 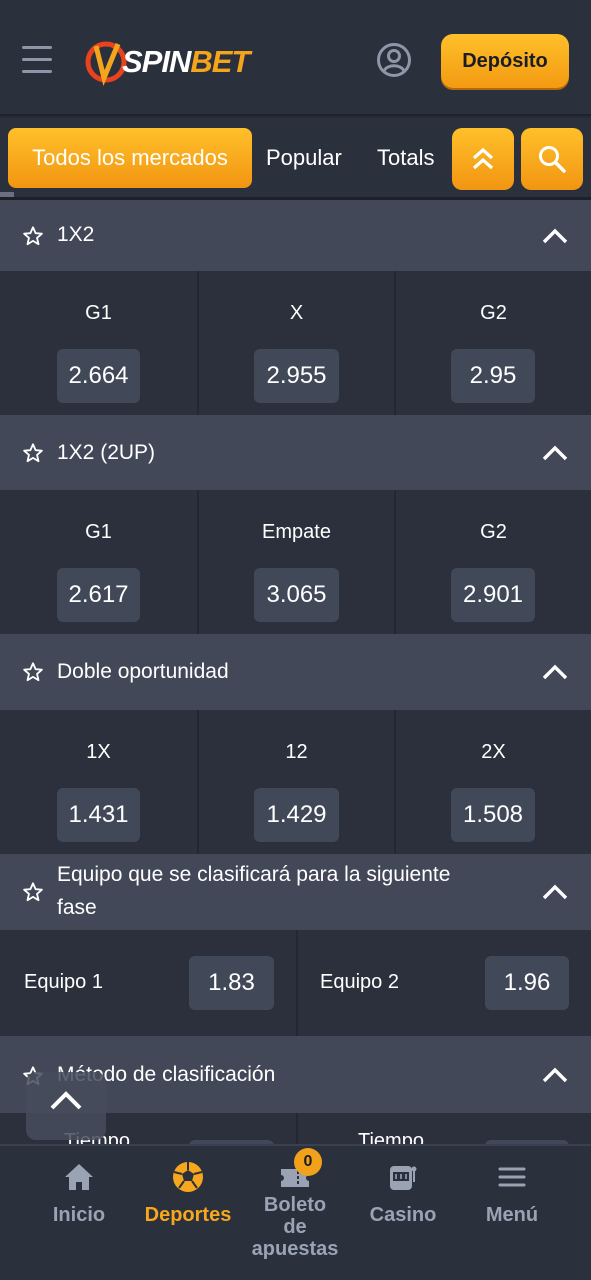 I want to click on search-button, so click(x=552, y=159).